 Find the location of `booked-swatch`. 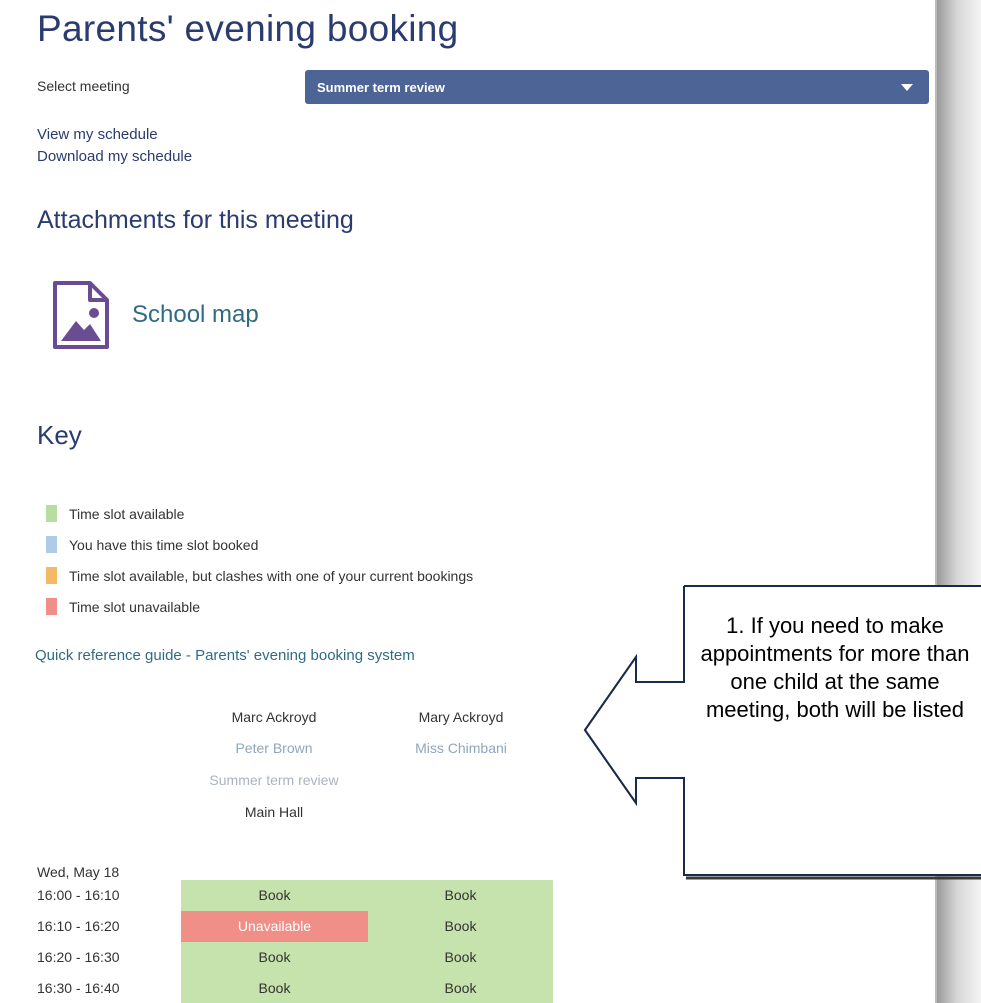

booked-swatch is located at coordinates (51, 544).